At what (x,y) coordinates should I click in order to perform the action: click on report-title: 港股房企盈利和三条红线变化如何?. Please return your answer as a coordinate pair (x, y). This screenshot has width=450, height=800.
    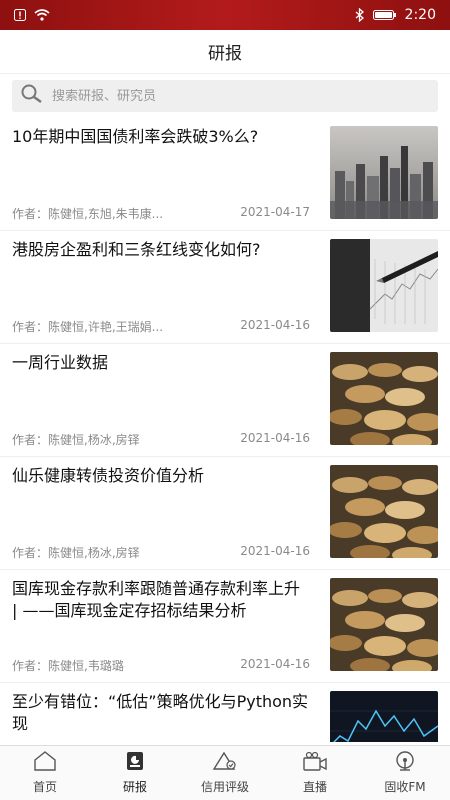
    Looking at the image, I should click on (136, 249).